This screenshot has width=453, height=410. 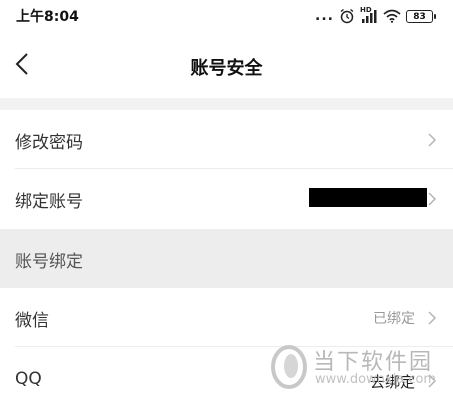 What do you see at coordinates (394, 319) in the screenshot?
I see `wechat-status: 已绑定` at bounding box center [394, 319].